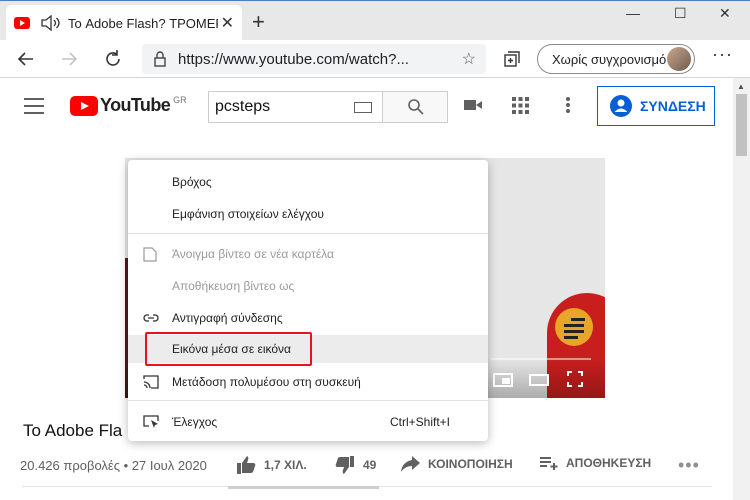  I want to click on dislike-count: 49, so click(370, 465).